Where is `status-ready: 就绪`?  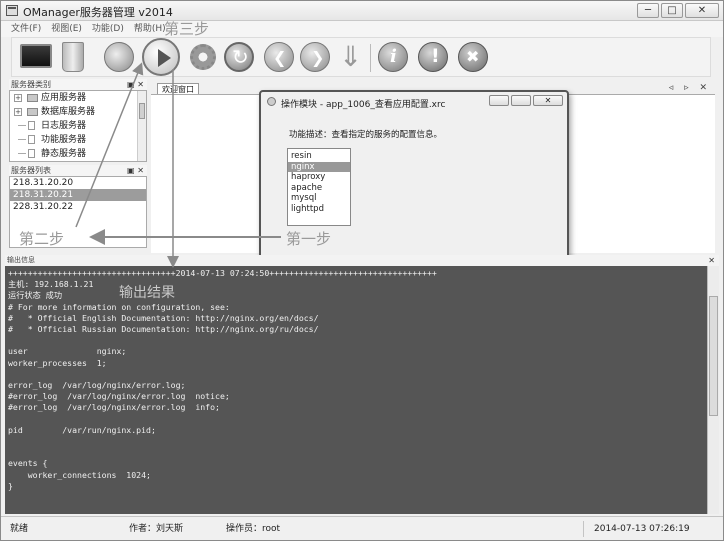
status-ready: 就绪 is located at coordinates (19, 529).